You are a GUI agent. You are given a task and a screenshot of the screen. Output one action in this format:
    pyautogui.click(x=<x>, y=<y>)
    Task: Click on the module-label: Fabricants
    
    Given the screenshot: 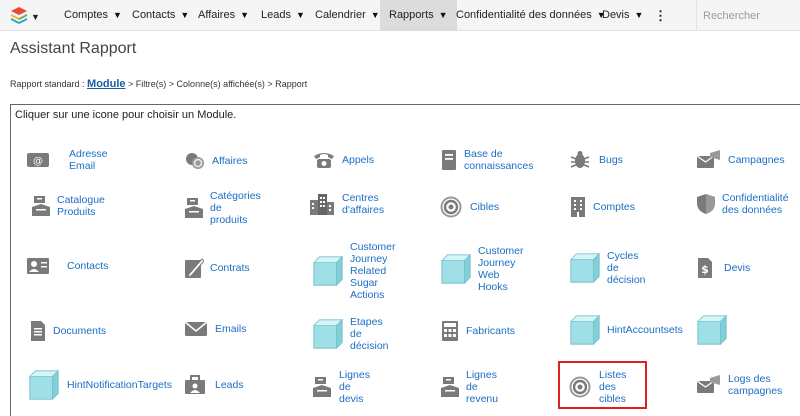 What is the action you would take?
    pyautogui.click(x=491, y=331)
    